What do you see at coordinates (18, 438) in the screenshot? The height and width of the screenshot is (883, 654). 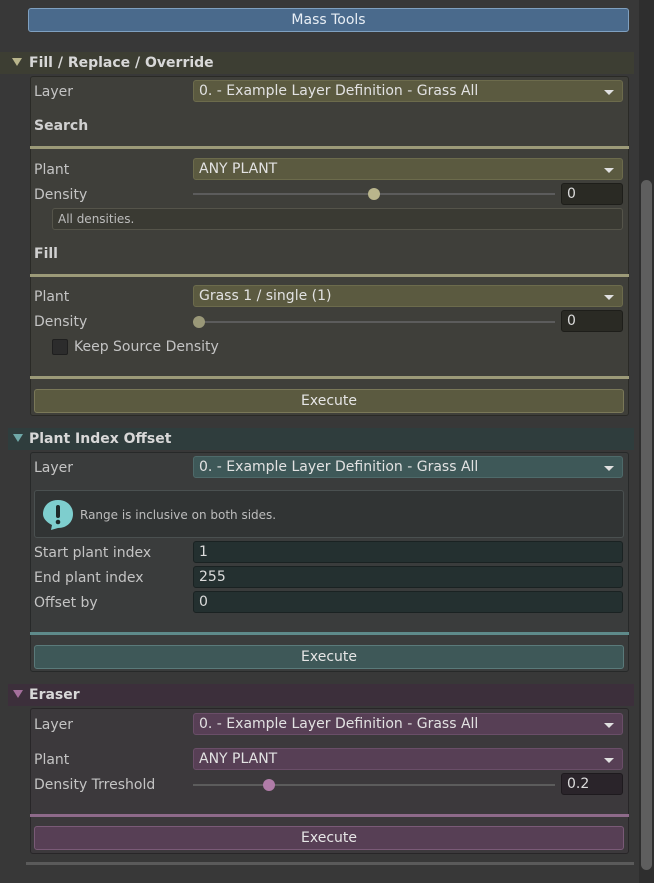 I see `offset-section-foldout-icon` at bounding box center [18, 438].